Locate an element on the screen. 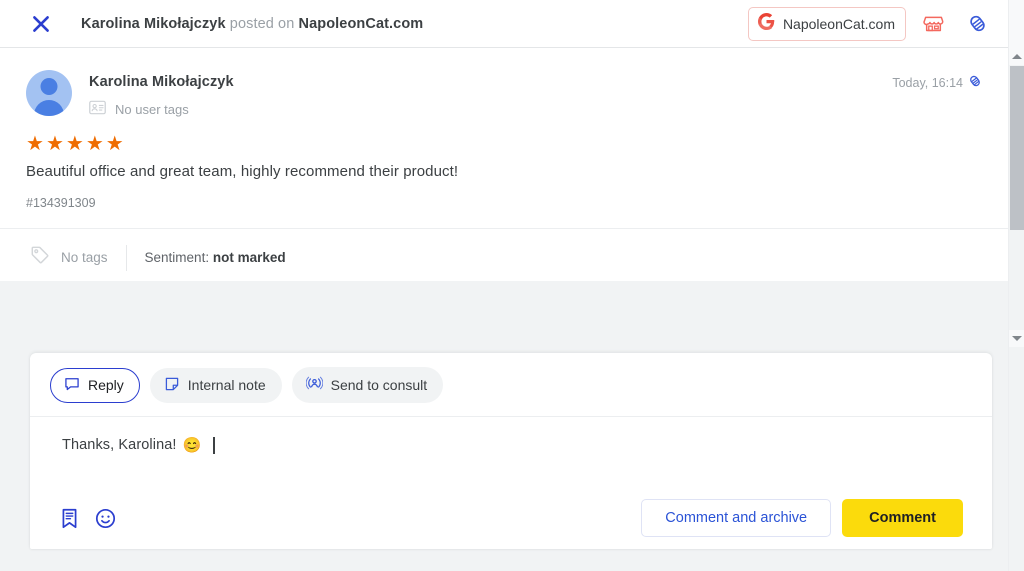  speech-bubble-icon is located at coordinates (72, 385).